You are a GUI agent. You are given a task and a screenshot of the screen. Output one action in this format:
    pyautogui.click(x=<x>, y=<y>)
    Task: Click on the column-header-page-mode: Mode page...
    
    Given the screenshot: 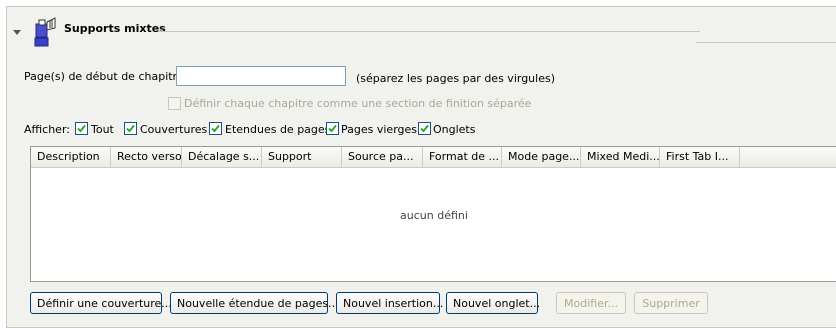 What is the action you would take?
    pyautogui.click(x=541, y=157)
    